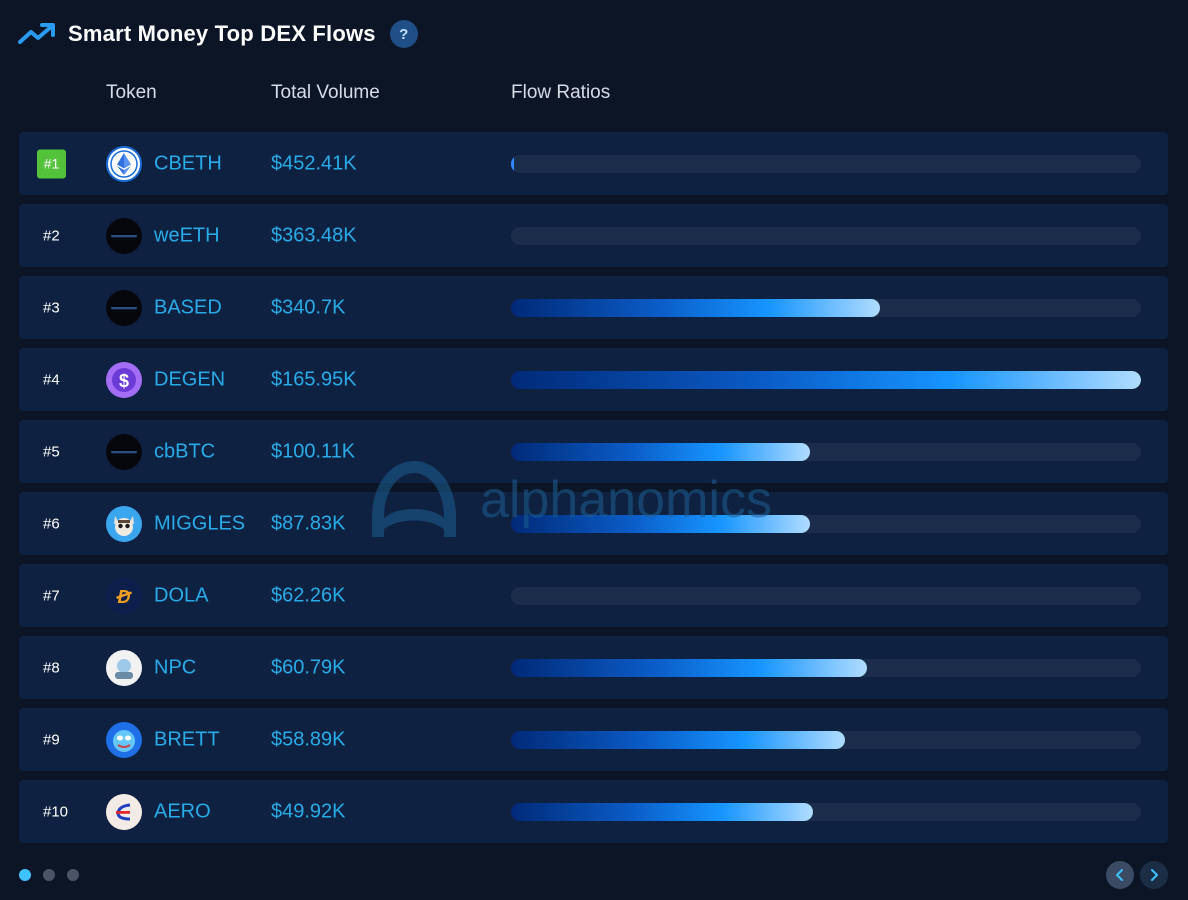 The width and height of the screenshot is (1188, 900). What do you see at coordinates (36, 33) in the screenshot?
I see `trending-up-icon` at bounding box center [36, 33].